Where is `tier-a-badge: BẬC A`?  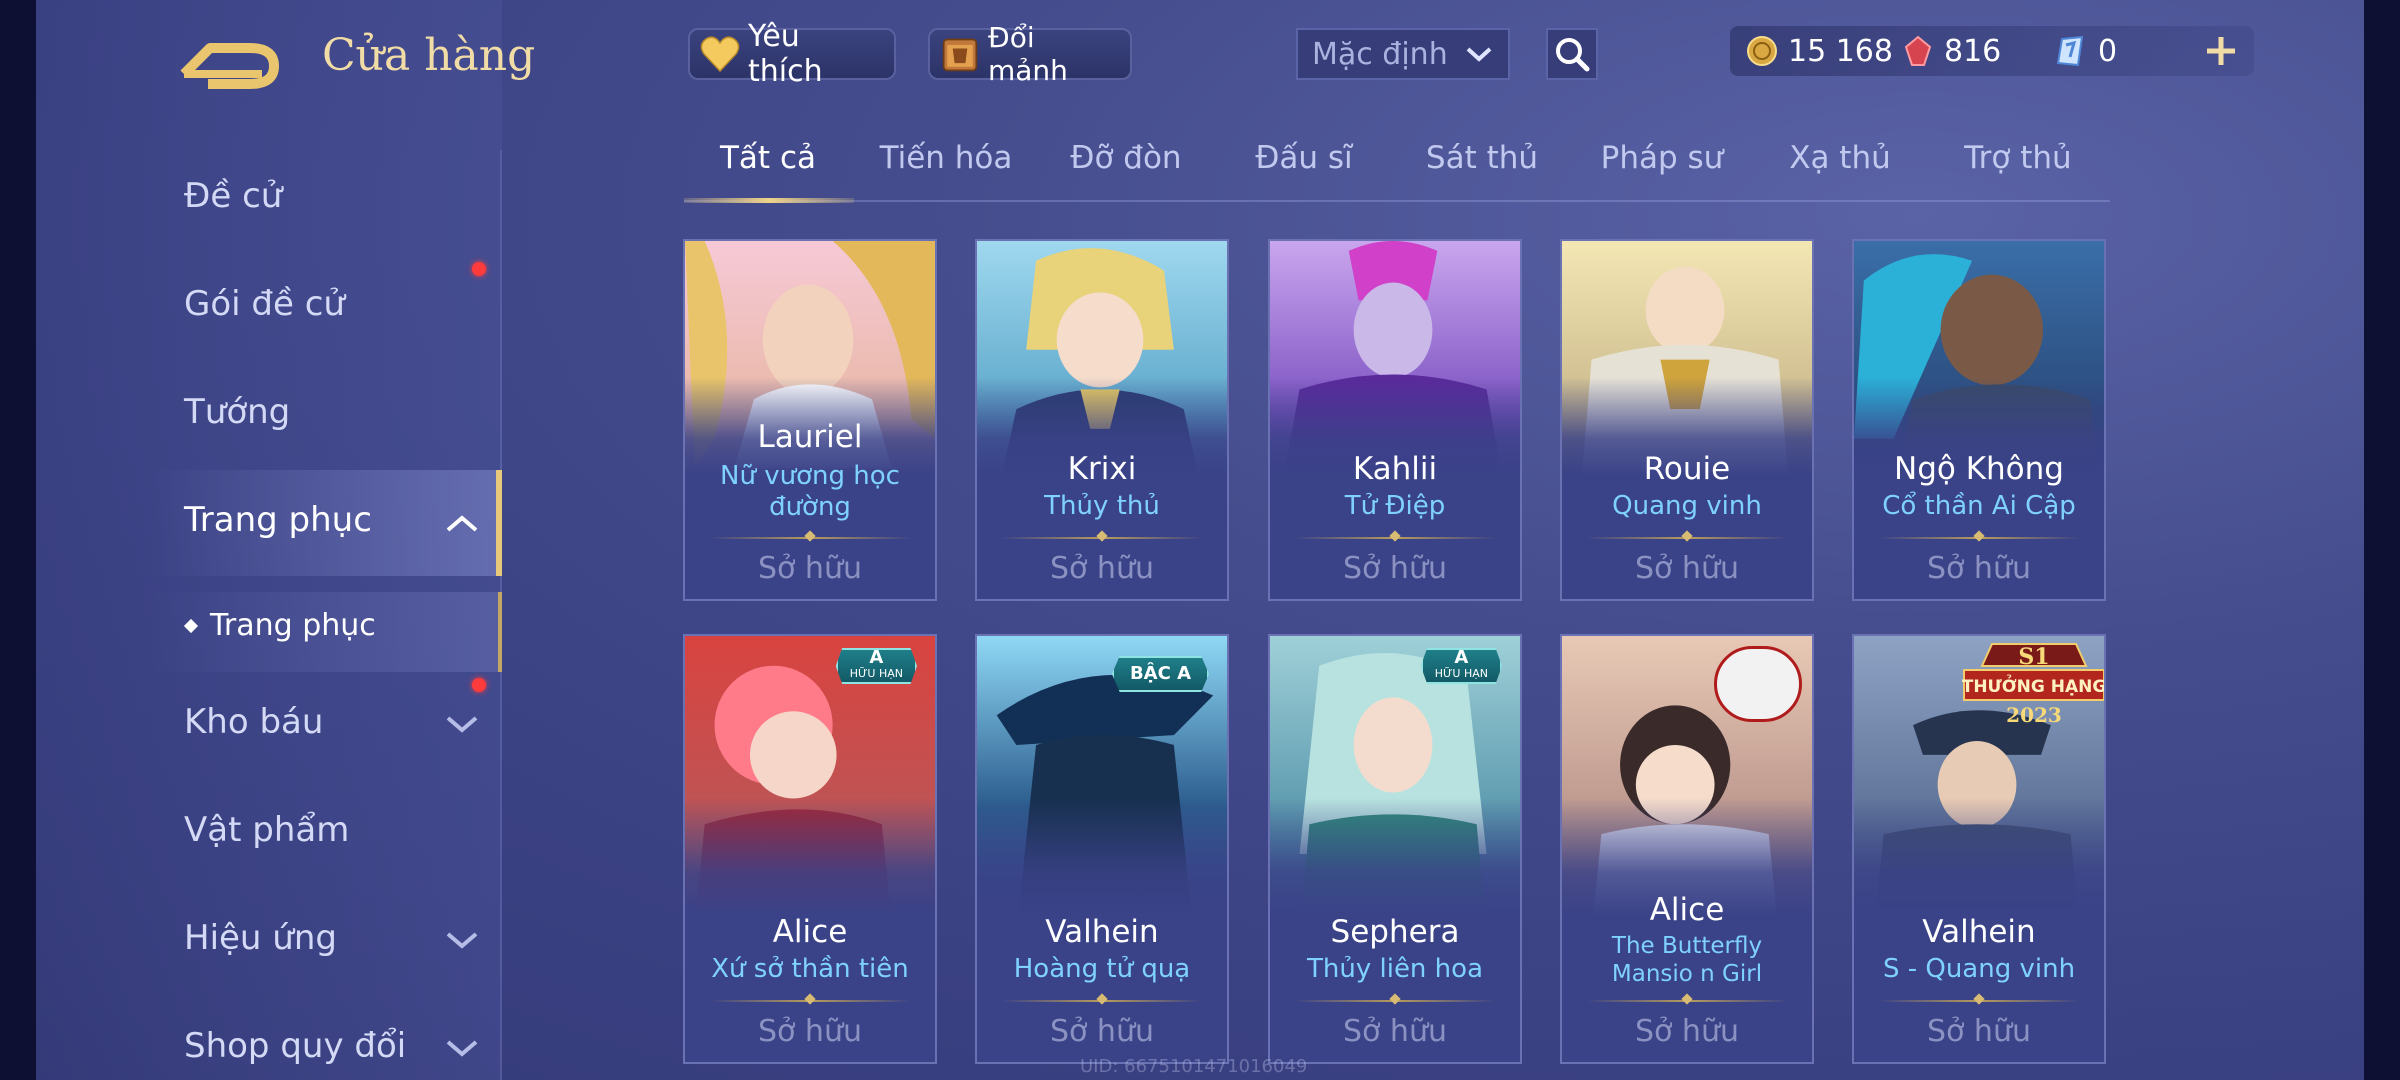 tier-a-badge: BẬC A is located at coordinates (1160, 674).